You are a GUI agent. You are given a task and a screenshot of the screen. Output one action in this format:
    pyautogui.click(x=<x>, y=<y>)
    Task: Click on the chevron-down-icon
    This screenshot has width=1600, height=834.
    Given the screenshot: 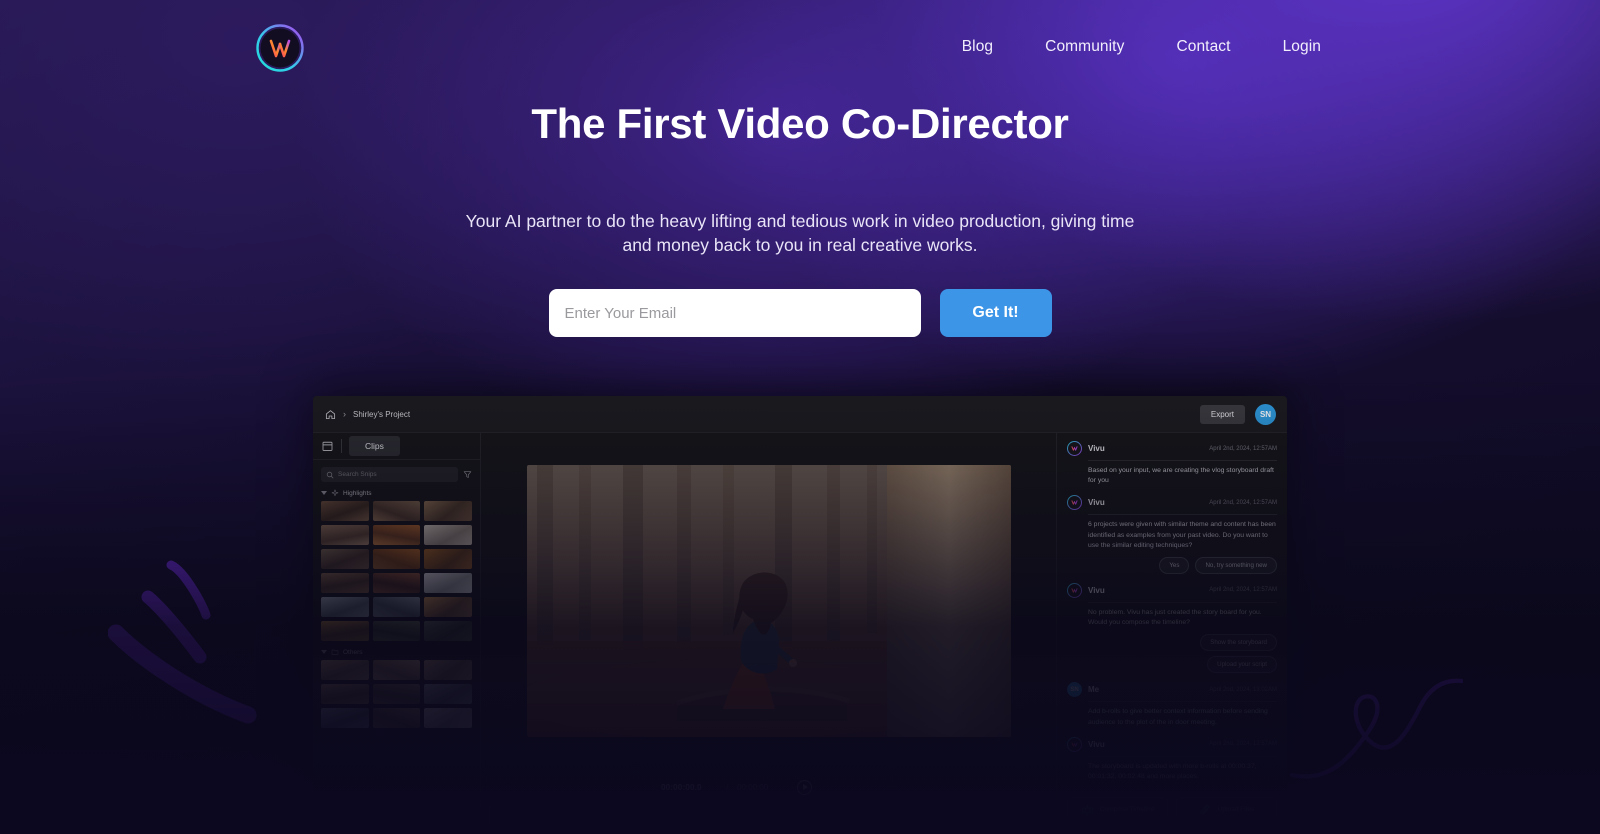 What is the action you would take?
    pyautogui.click(x=324, y=652)
    